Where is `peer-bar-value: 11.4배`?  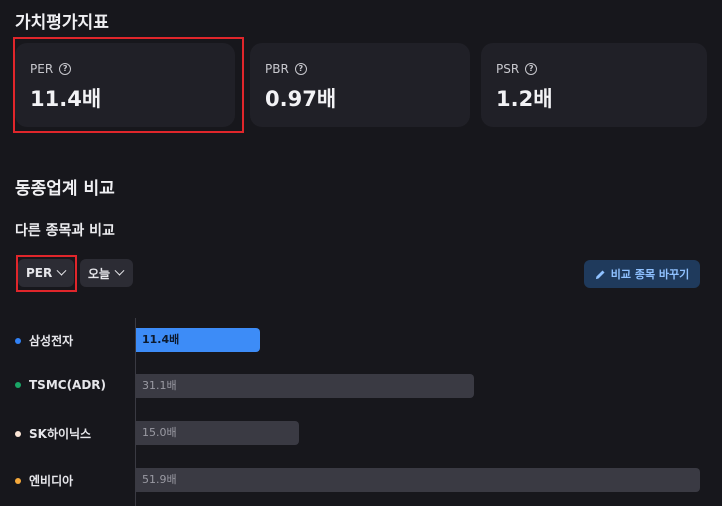 peer-bar-value: 11.4배 is located at coordinates (161, 339).